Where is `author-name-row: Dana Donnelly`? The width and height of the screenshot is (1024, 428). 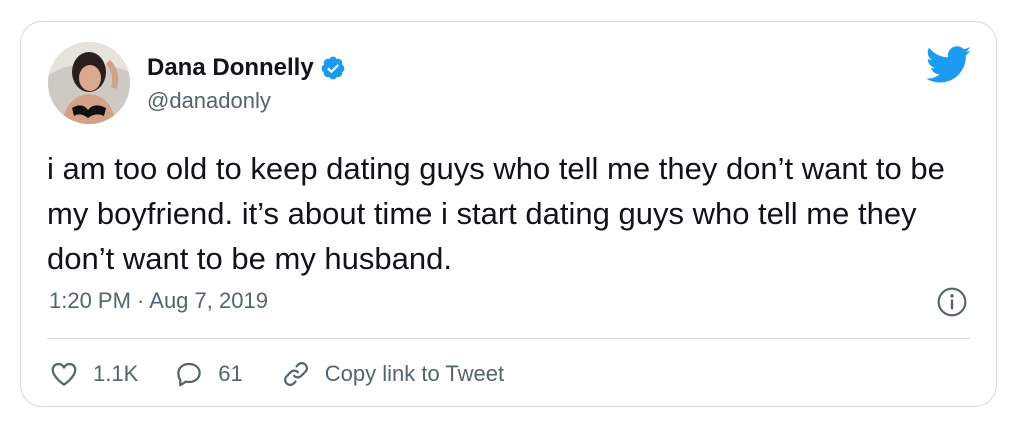
author-name-row: Dana Donnelly is located at coordinates (246, 68).